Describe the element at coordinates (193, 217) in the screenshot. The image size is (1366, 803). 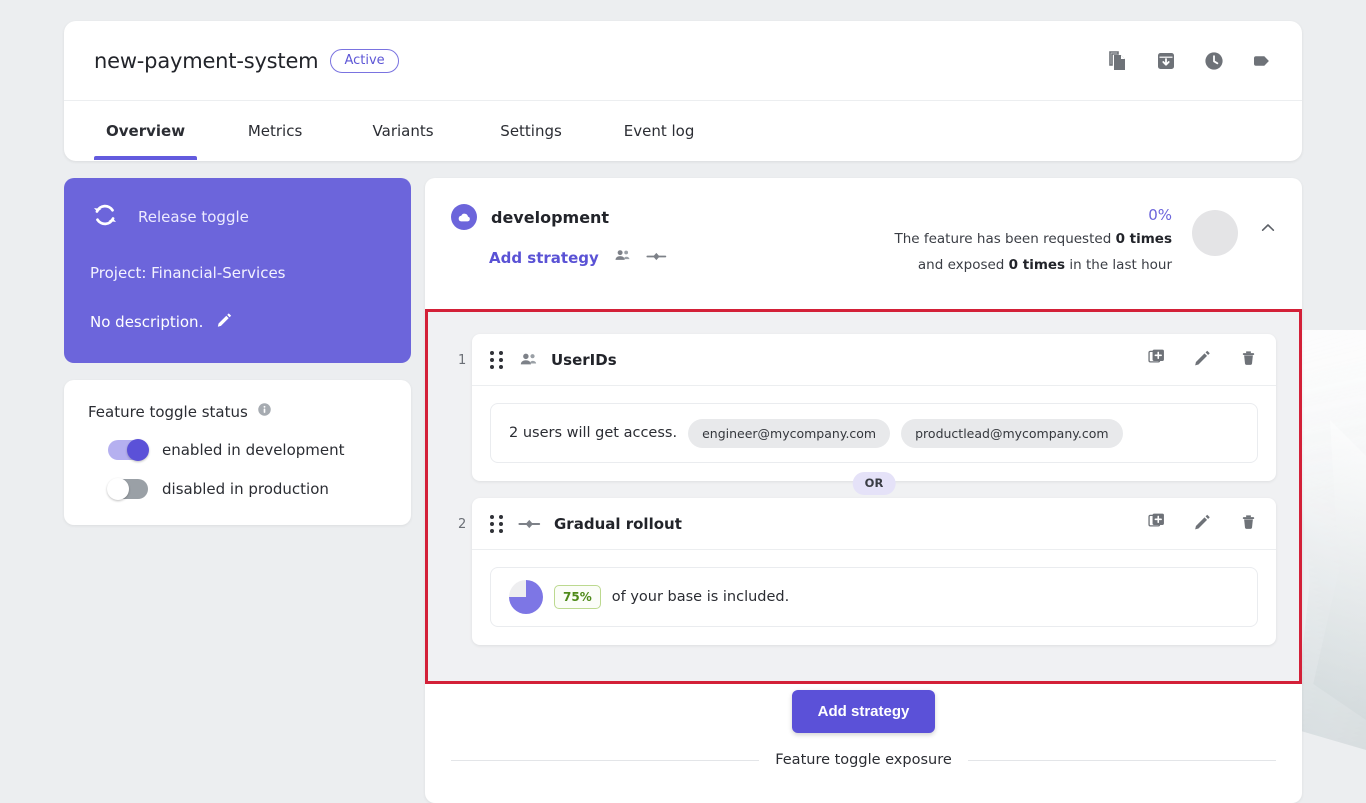
I see `release-toggle-type-label: Release toggle` at that location.